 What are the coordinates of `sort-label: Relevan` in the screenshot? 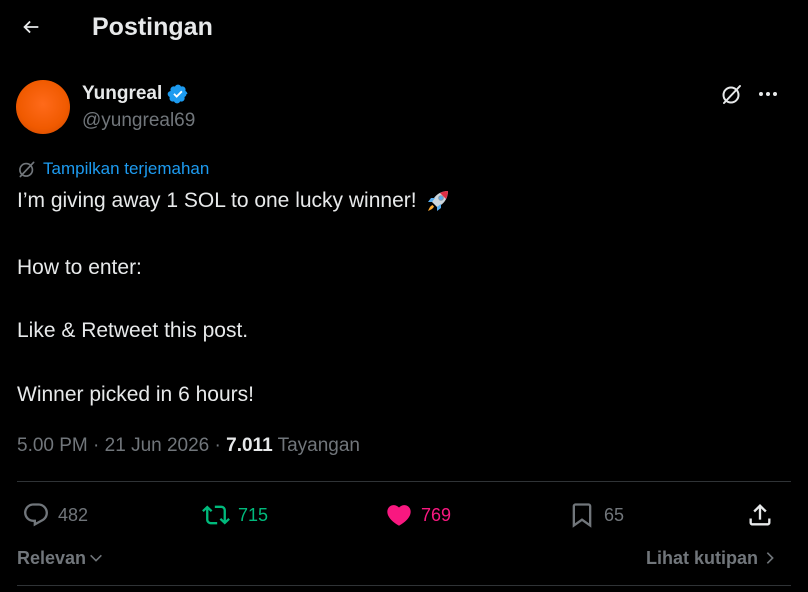 It's located at (52, 558).